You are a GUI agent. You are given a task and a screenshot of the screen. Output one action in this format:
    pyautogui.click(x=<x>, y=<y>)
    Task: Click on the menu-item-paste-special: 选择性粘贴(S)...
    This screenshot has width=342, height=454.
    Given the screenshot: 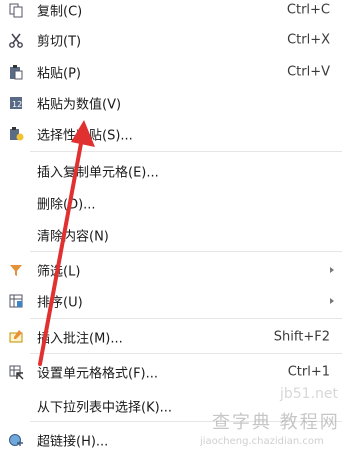 What is the action you would take?
    pyautogui.click(x=171, y=134)
    